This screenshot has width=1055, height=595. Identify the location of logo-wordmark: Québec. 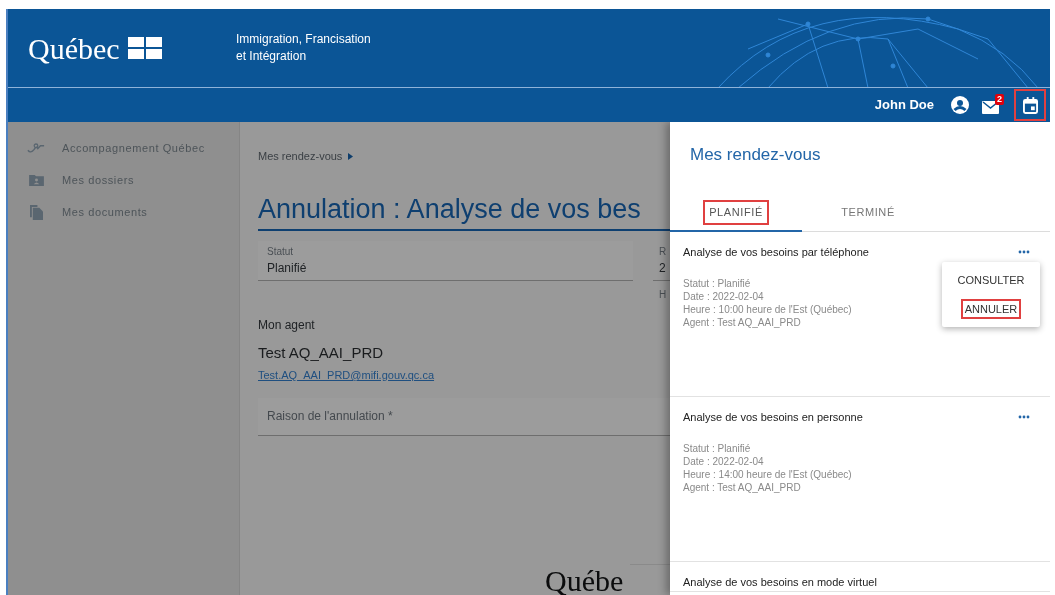
(74, 48).